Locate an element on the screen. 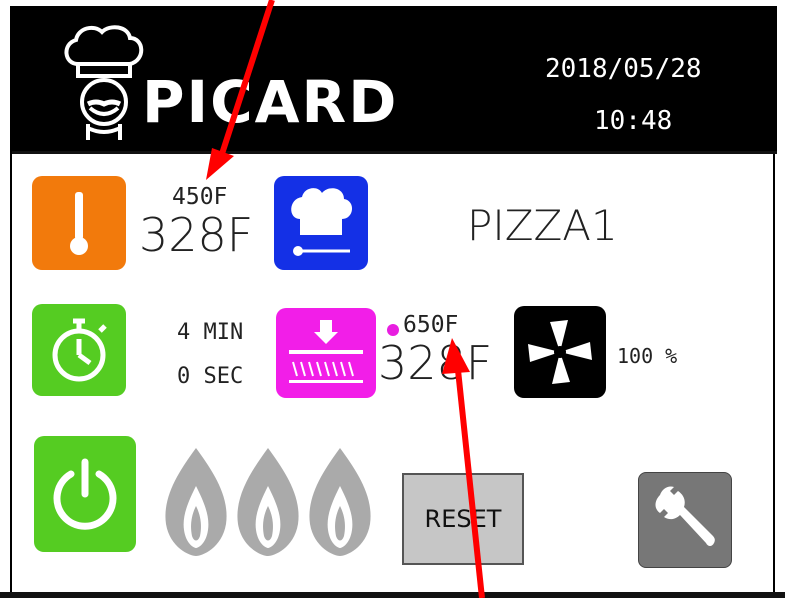 This screenshot has width=785, height=598. recipe-button is located at coordinates (321, 223).